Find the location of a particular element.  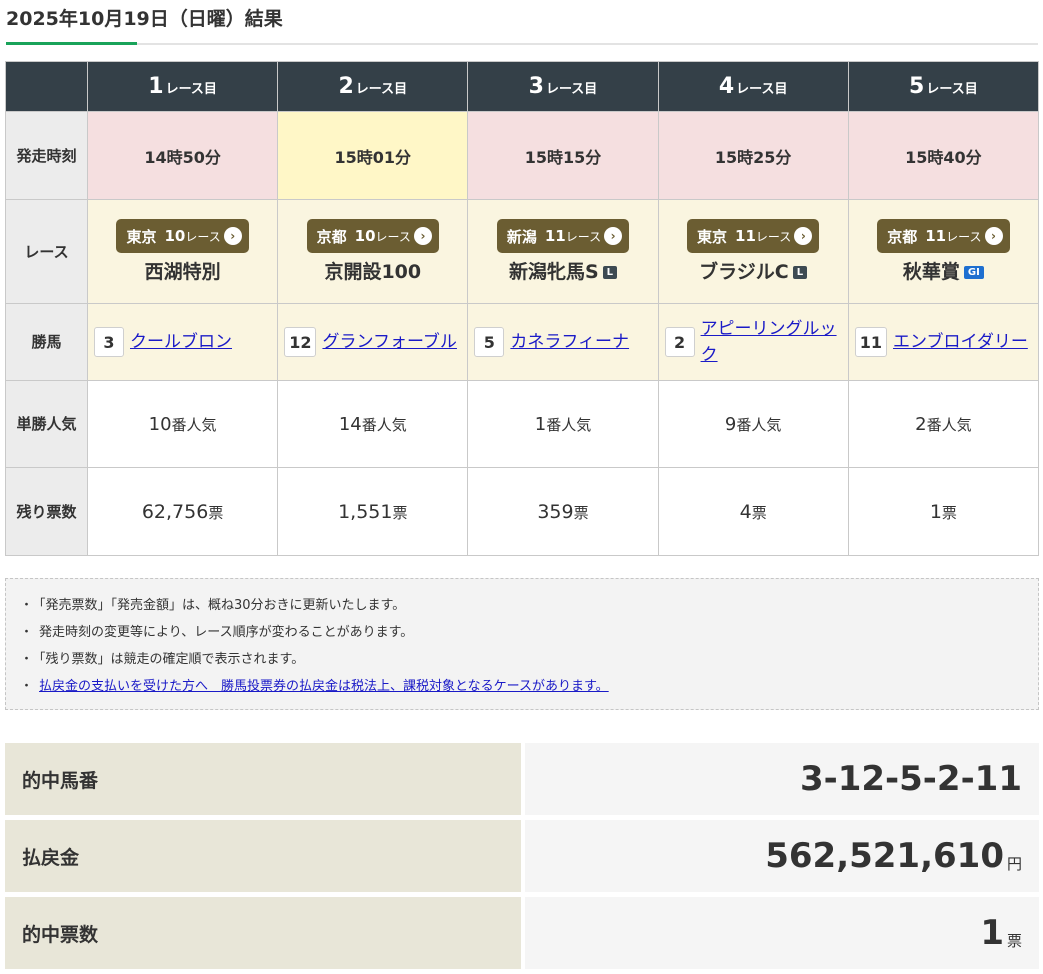

venue-race-button: 京都 10 レース › is located at coordinates (372, 236).